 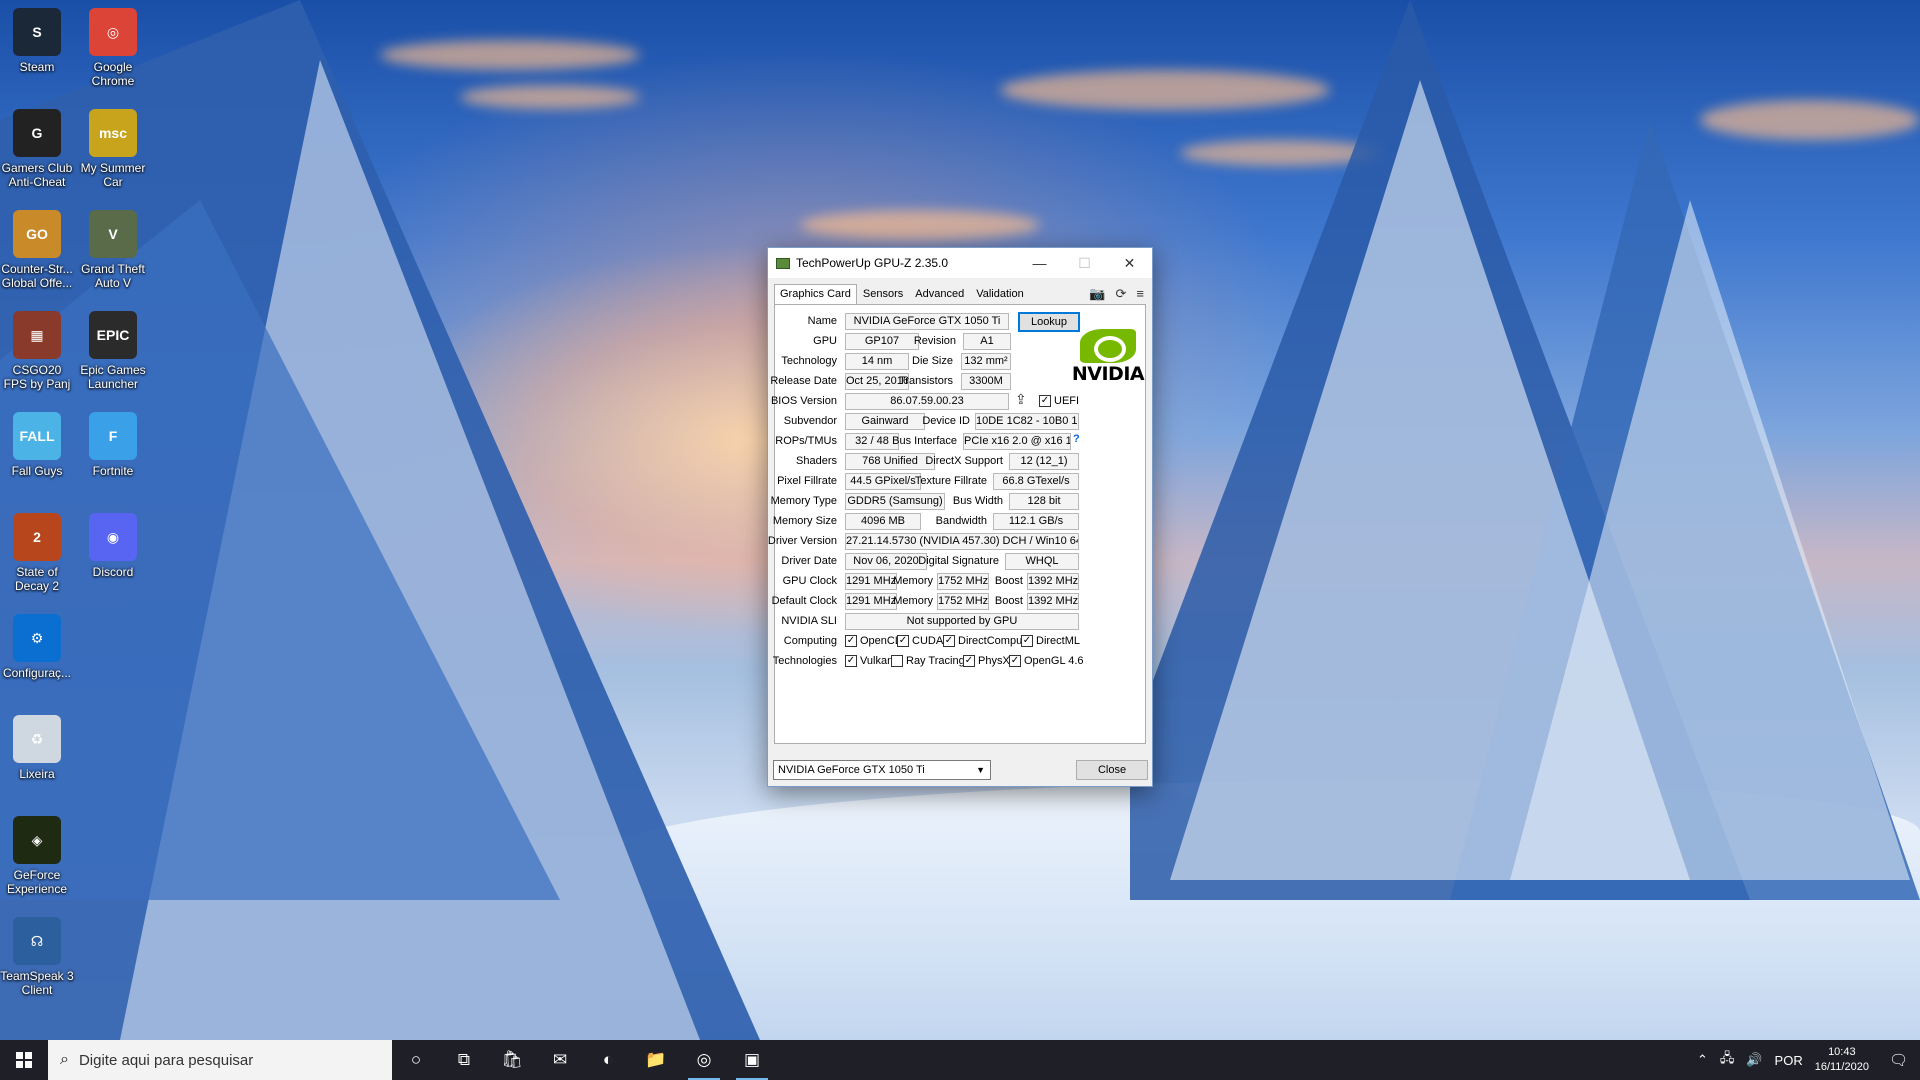 What do you see at coordinates (1140, 294) in the screenshot?
I see `menu-icon: ≡` at bounding box center [1140, 294].